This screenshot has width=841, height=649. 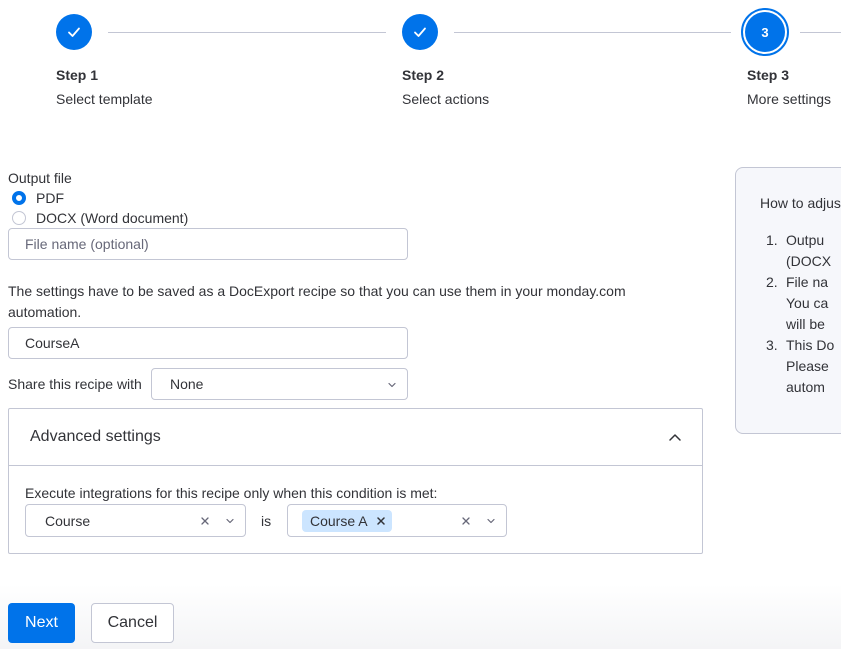 What do you see at coordinates (807, 366) in the screenshot?
I see `help-item-line: Please` at bounding box center [807, 366].